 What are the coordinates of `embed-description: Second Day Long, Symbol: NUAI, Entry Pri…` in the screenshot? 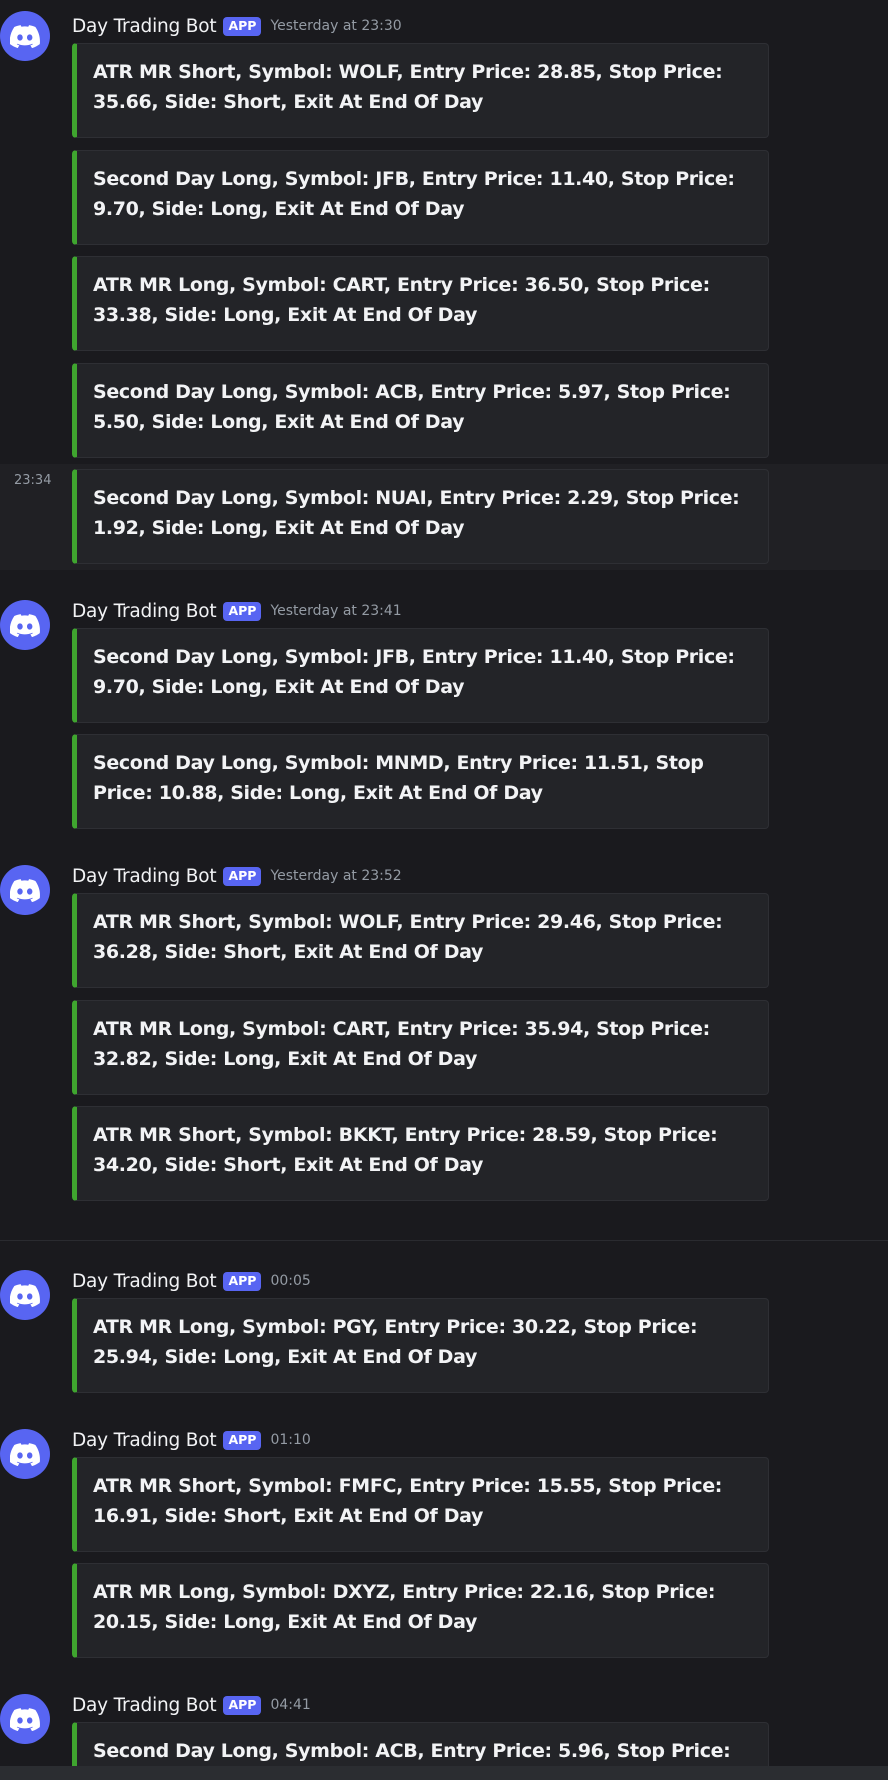 It's located at (416, 513).